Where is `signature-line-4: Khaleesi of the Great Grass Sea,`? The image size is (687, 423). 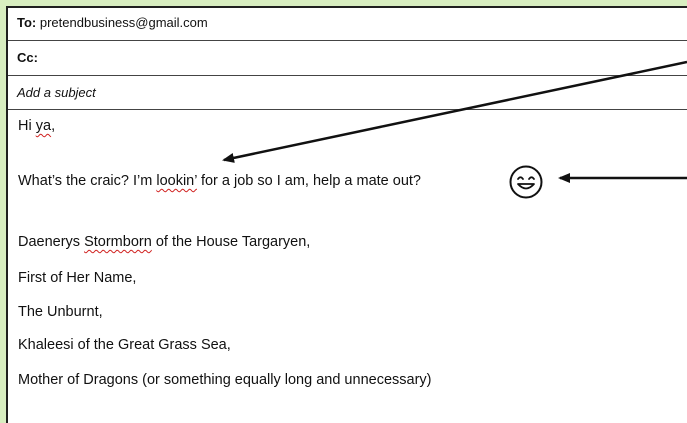
signature-line-4: Khaleesi of the Great Grass Sea, is located at coordinates (124, 345).